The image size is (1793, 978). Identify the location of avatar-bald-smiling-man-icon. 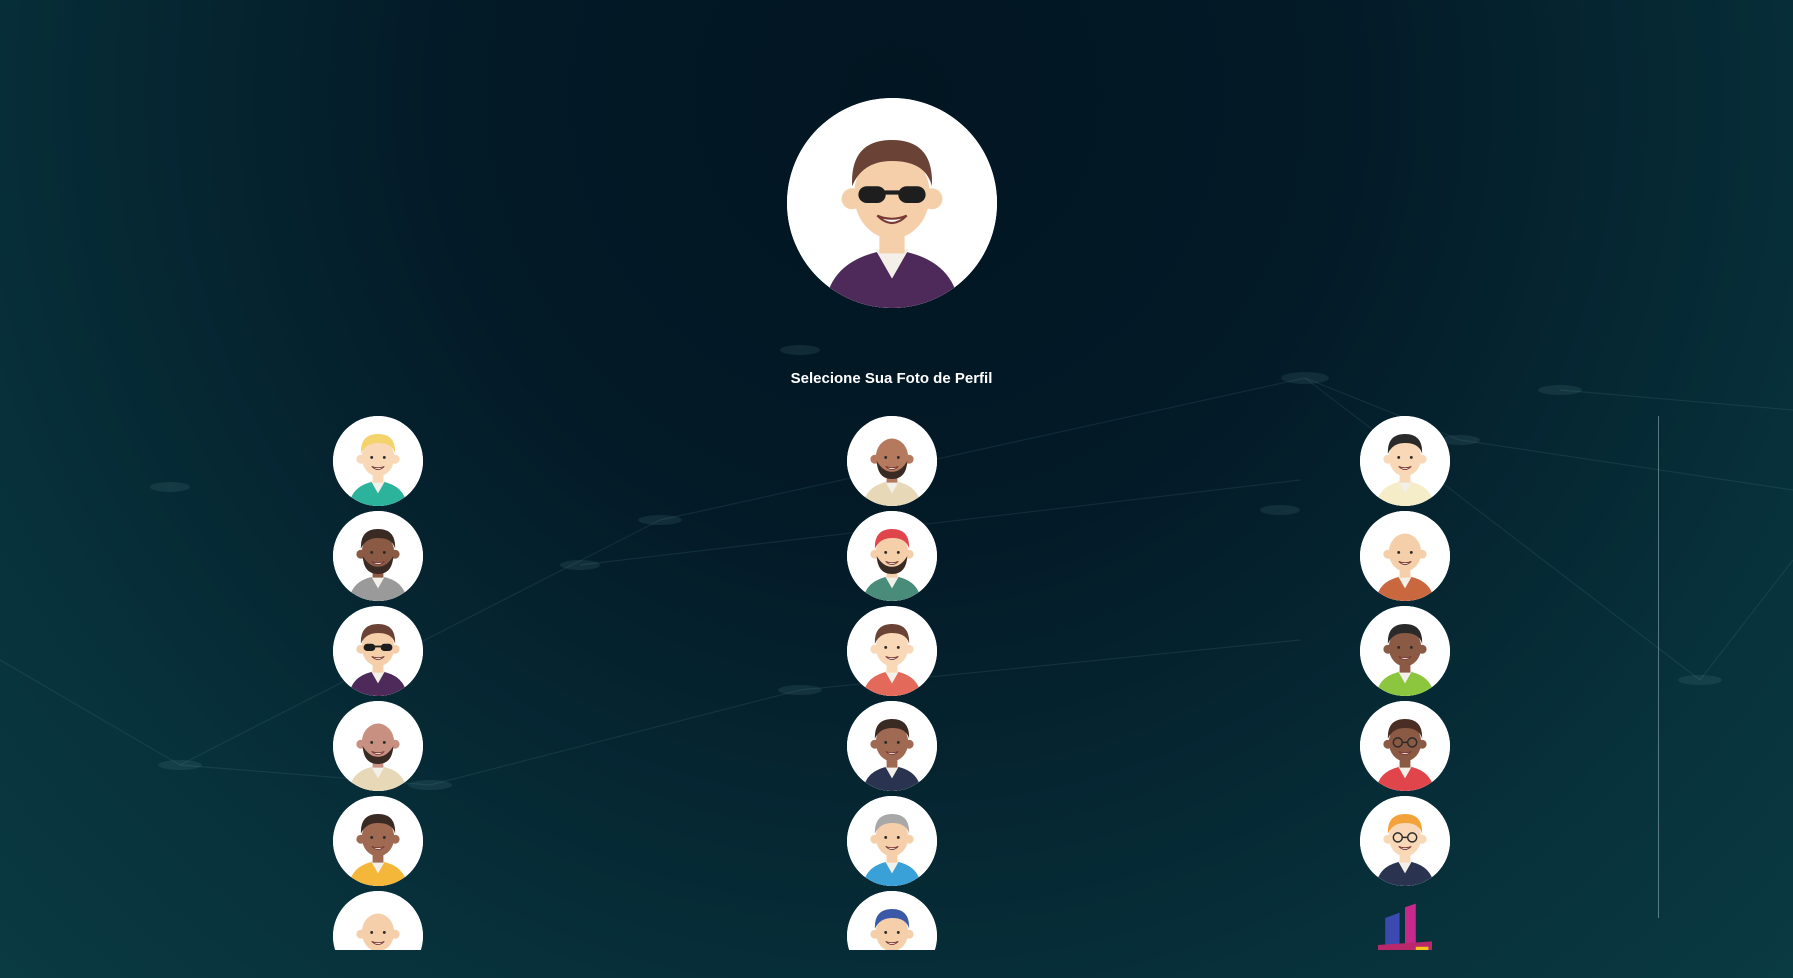
(378, 920).